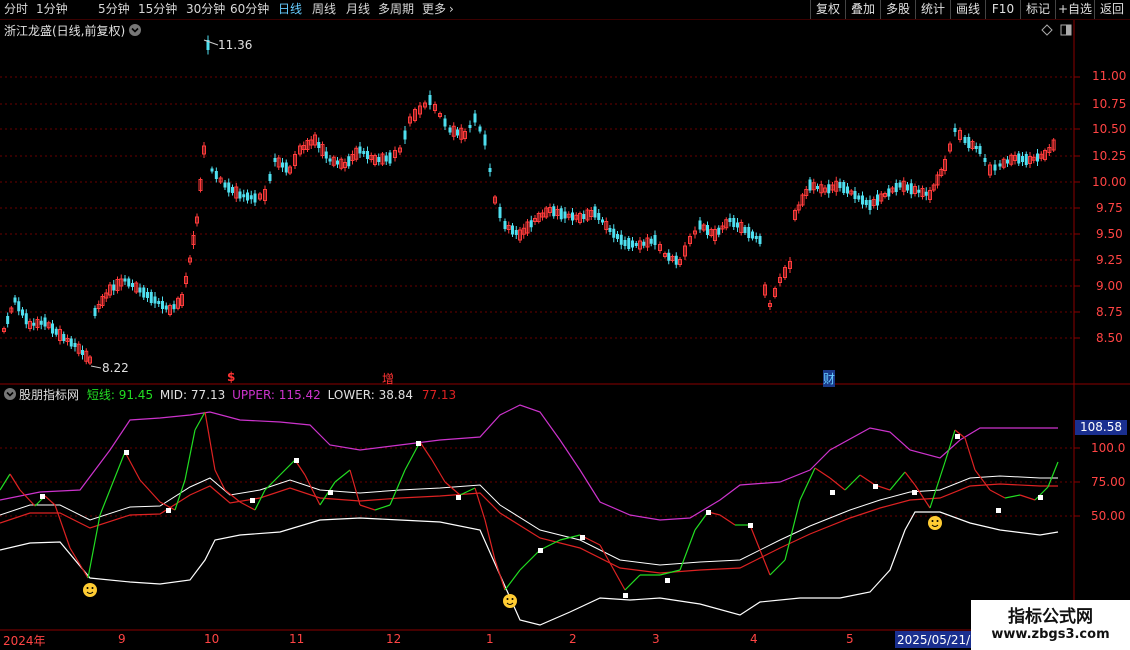 The image size is (1130, 650). Describe the element at coordinates (1108, 516) in the screenshot. I see `indicator-tick: 50.00` at that location.